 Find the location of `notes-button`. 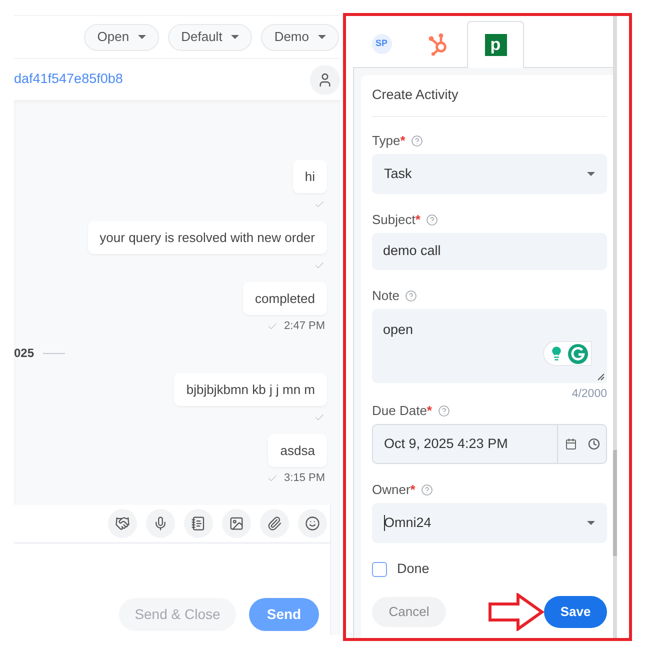

notes-button is located at coordinates (198, 523).